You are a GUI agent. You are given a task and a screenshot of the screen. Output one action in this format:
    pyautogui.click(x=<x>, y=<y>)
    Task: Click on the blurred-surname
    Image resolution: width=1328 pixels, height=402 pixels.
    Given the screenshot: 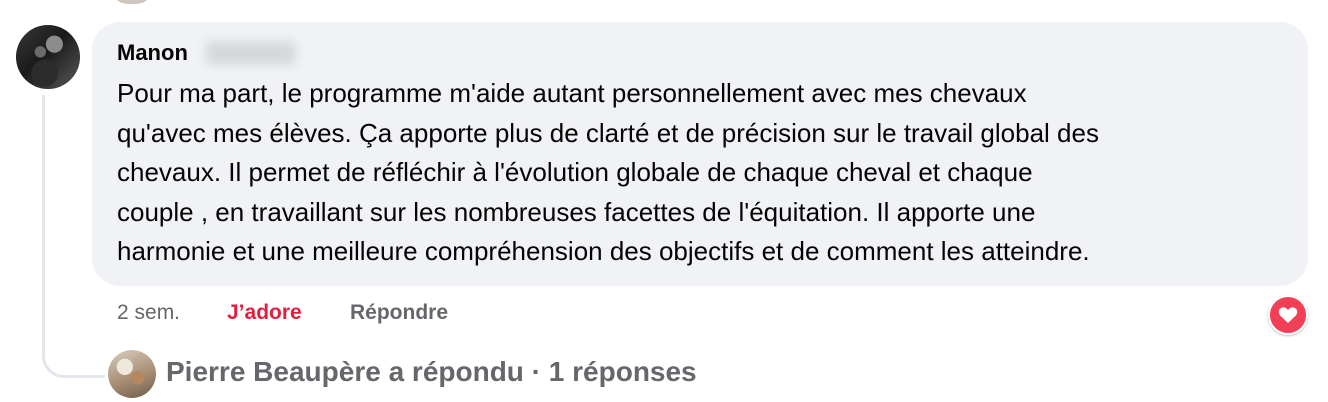 What is the action you would take?
    pyautogui.click(x=251, y=53)
    